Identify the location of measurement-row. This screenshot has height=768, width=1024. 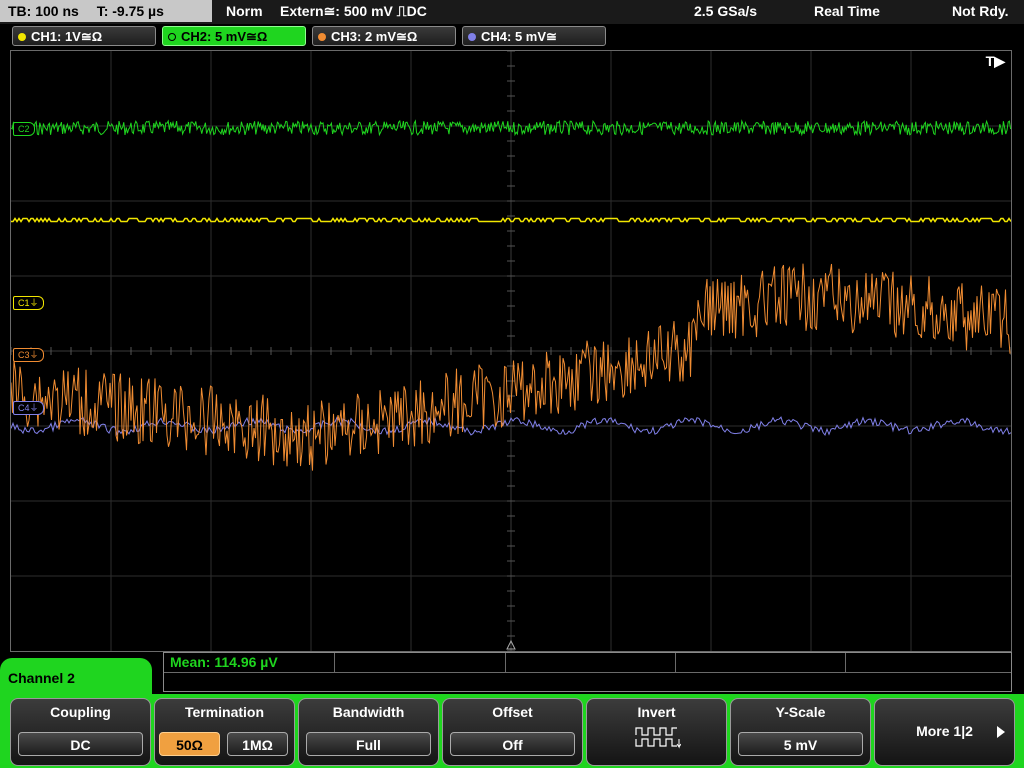
(587, 672).